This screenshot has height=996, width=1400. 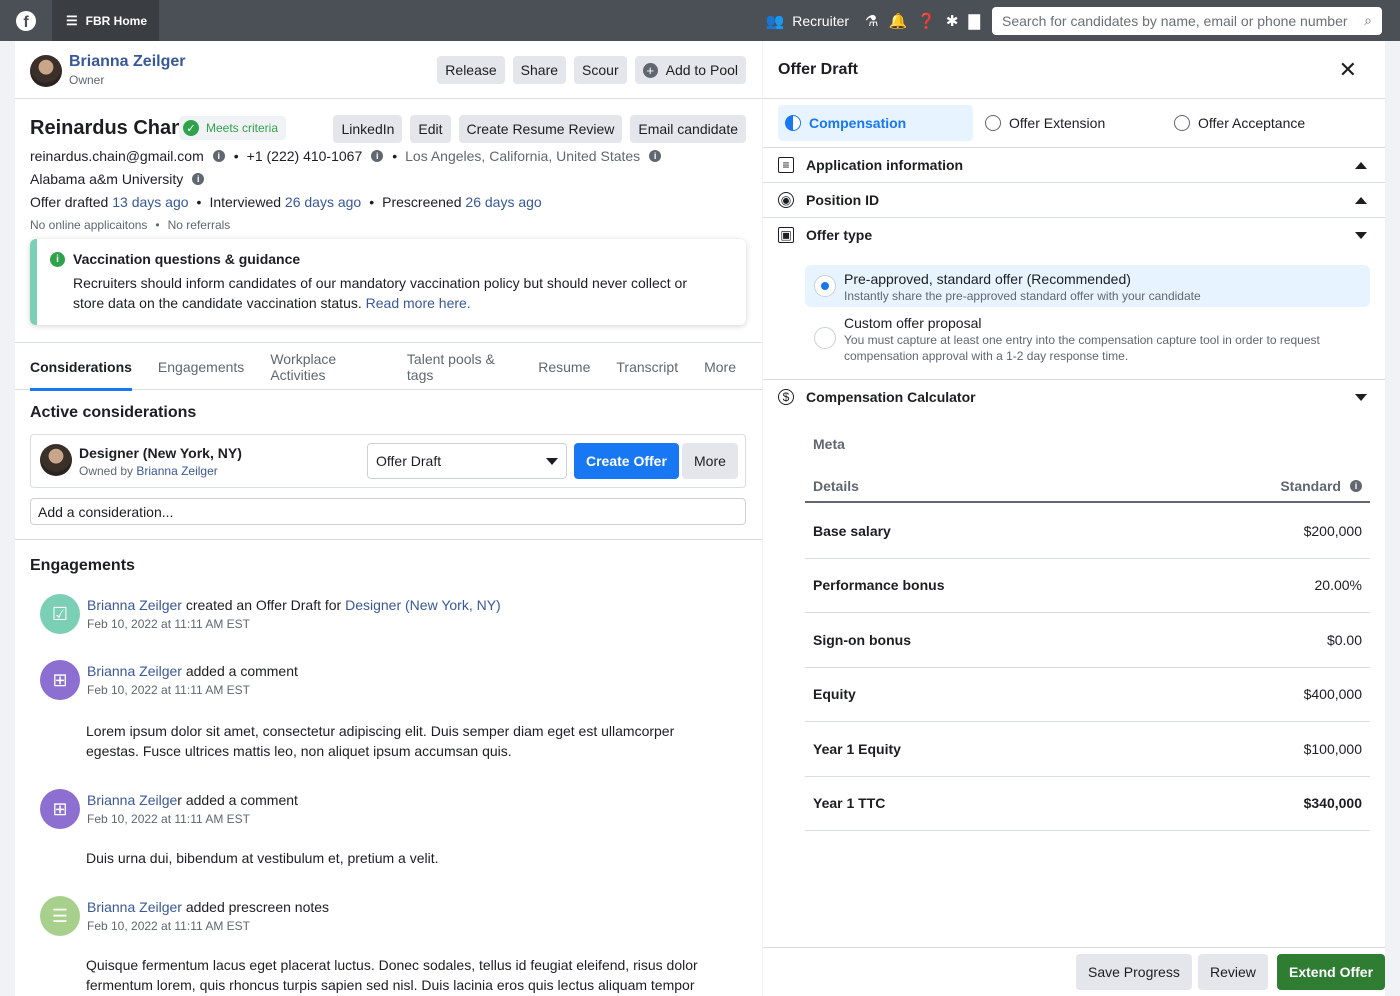 I want to click on consideration-owner-line: Owned by Brianna Zeilger, so click(x=148, y=471).